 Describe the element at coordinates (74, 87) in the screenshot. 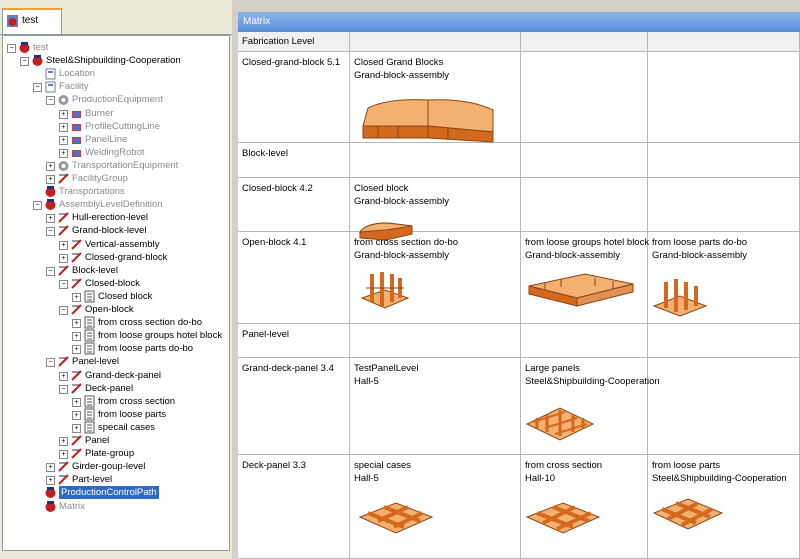

I see `tree-node-label: Facility` at that location.